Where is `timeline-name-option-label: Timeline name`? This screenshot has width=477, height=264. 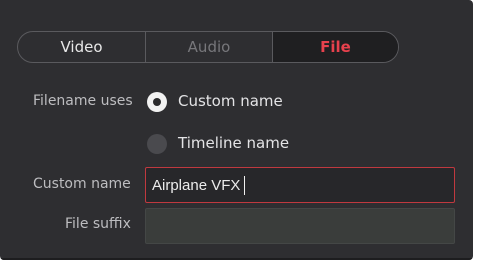
timeline-name-option-label: Timeline name is located at coordinates (233, 143).